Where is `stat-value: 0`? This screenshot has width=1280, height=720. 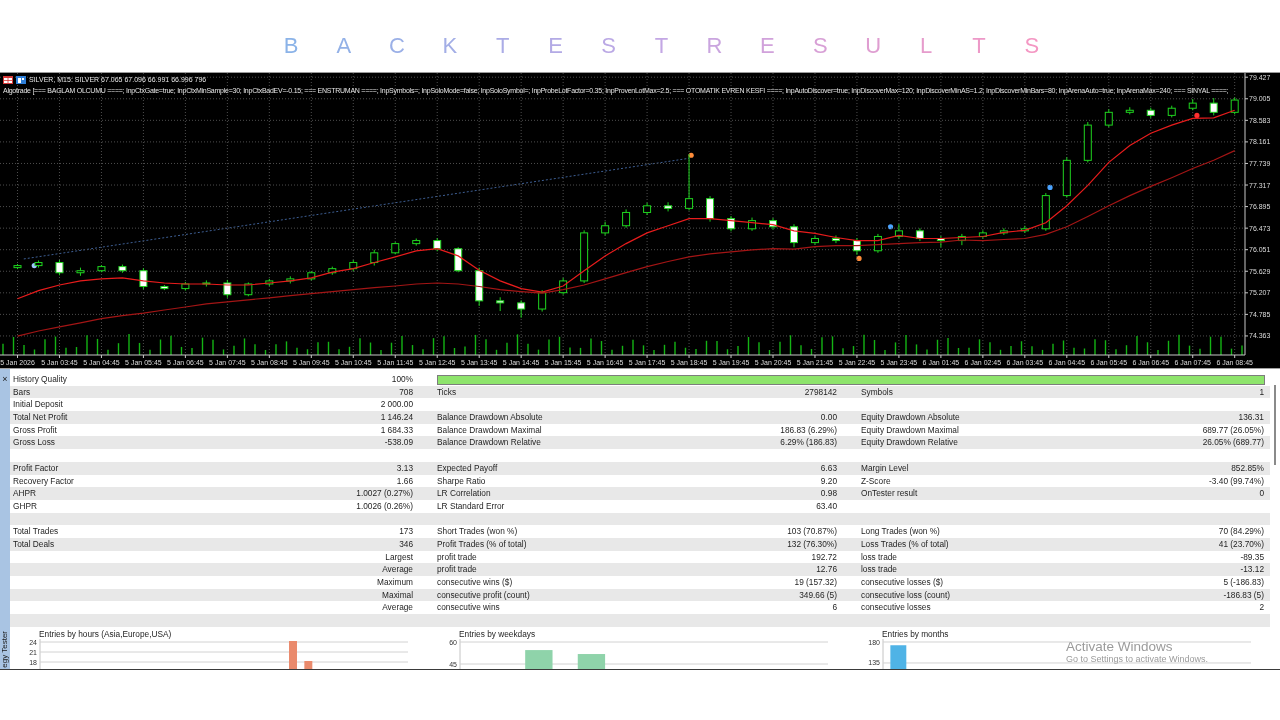 stat-value: 0 is located at coordinates (1261, 493).